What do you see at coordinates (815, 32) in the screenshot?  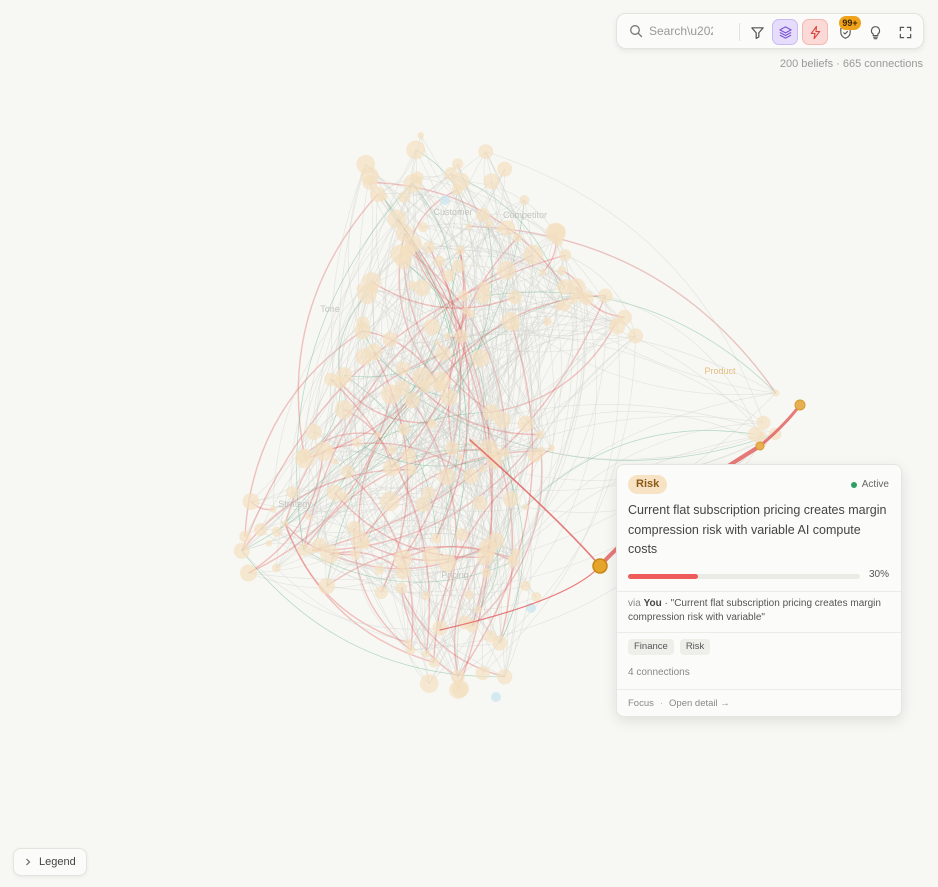 I see `tension-toggle-button` at bounding box center [815, 32].